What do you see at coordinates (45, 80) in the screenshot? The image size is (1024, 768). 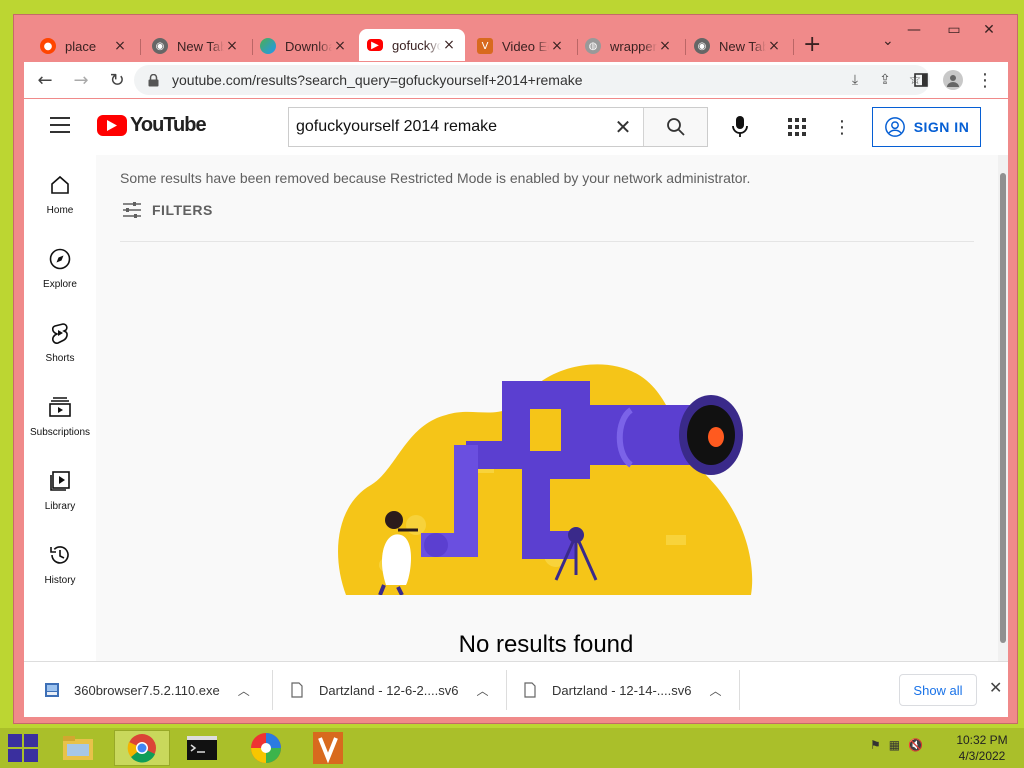 I see `back-arrow-icon: ←` at bounding box center [45, 80].